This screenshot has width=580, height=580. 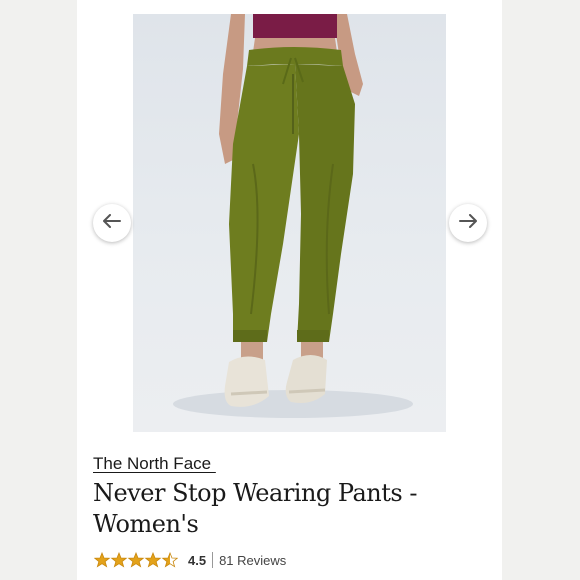 I want to click on stars-icon, so click(x=136, y=560).